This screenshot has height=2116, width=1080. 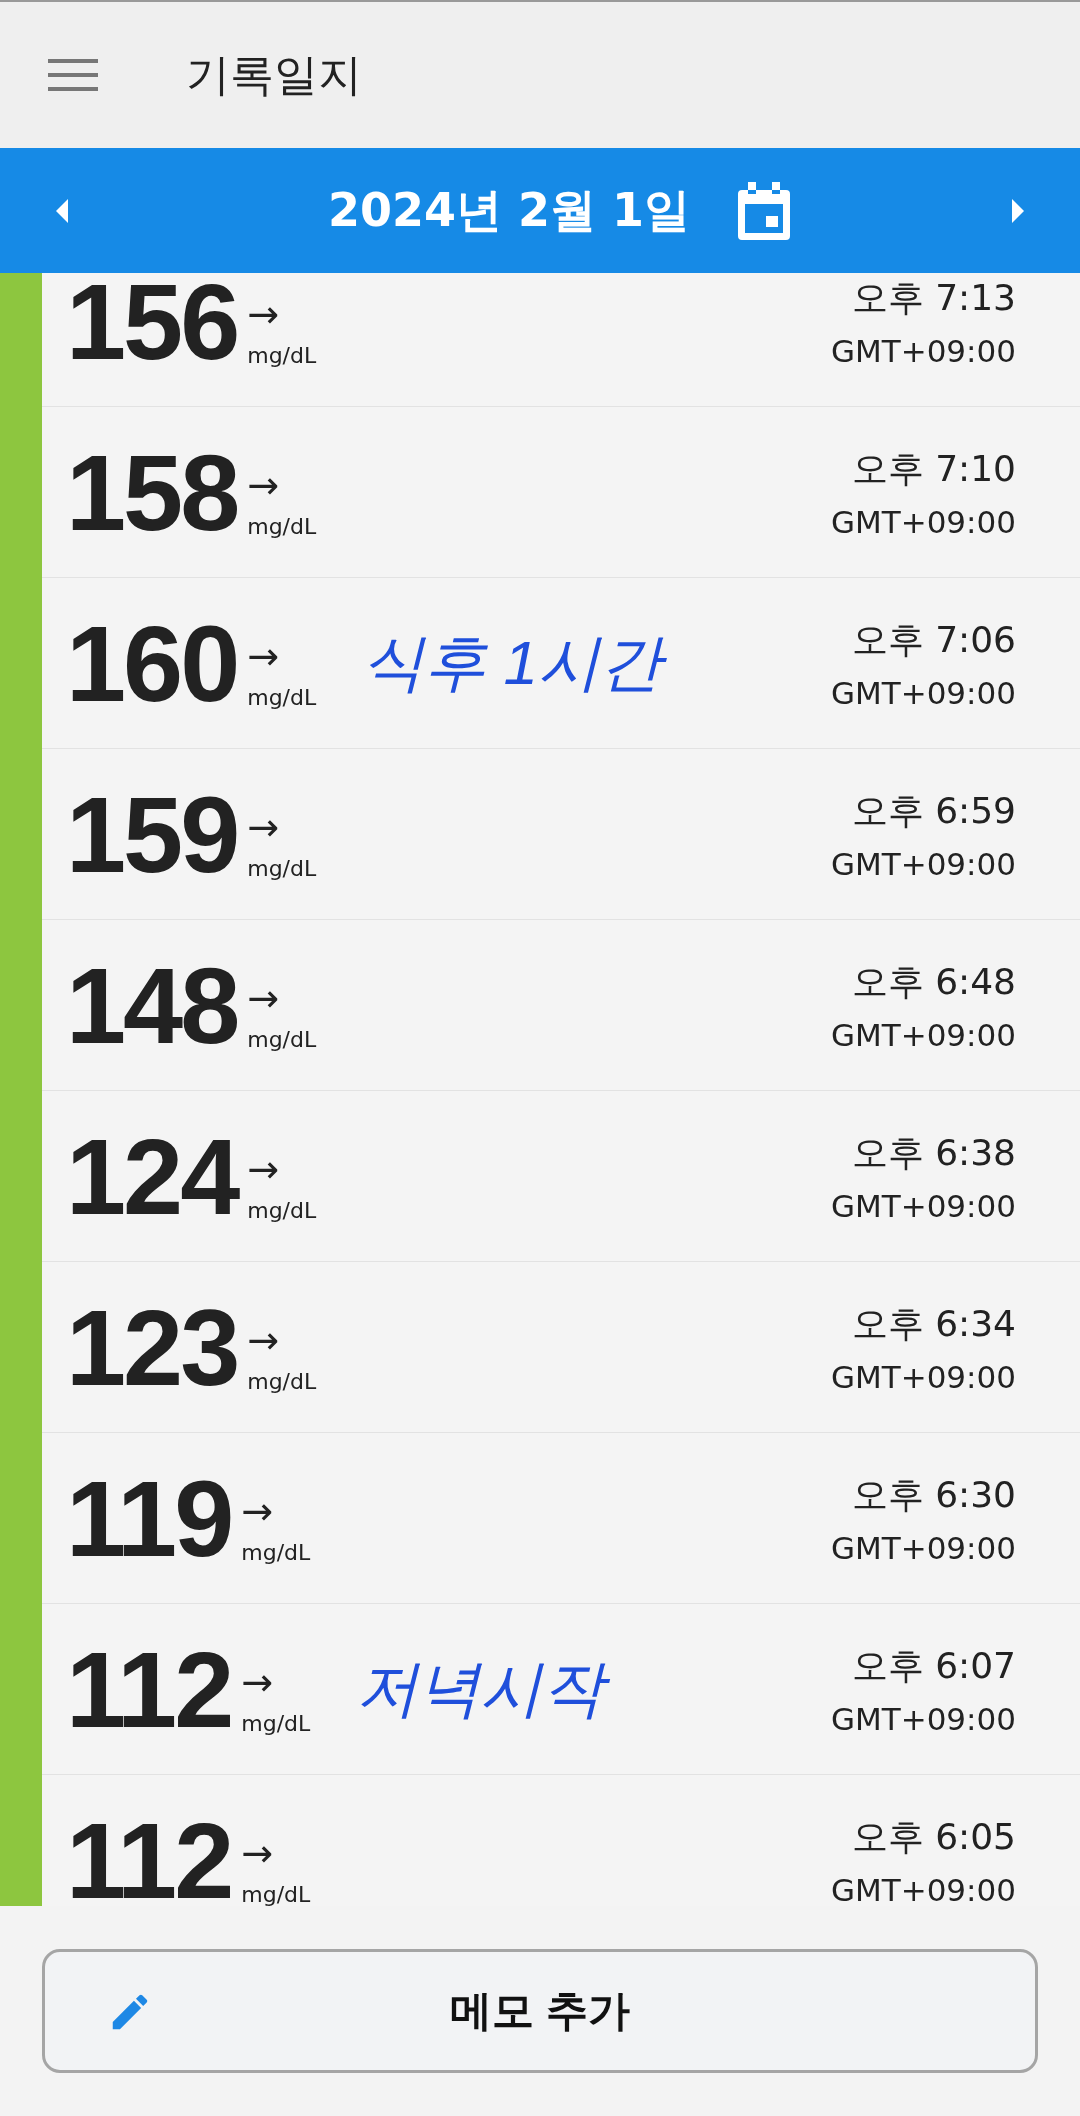 What do you see at coordinates (73, 75) in the screenshot?
I see `menu-icon` at bounding box center [73, 75].